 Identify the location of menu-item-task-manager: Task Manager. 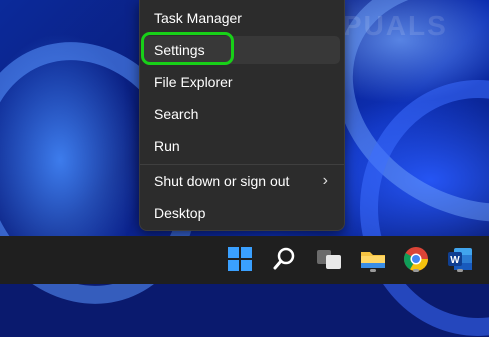
(242, 18).